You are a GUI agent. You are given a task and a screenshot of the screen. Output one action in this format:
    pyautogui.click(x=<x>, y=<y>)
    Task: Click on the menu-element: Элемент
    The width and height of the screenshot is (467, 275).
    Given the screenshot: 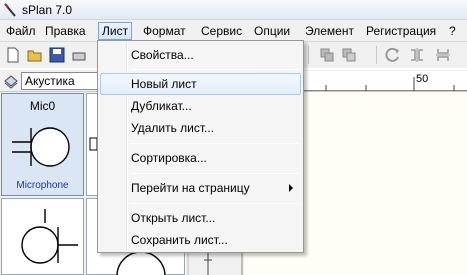 What is the action you would take?
    pyautogui.click(x=329, y=31)
    